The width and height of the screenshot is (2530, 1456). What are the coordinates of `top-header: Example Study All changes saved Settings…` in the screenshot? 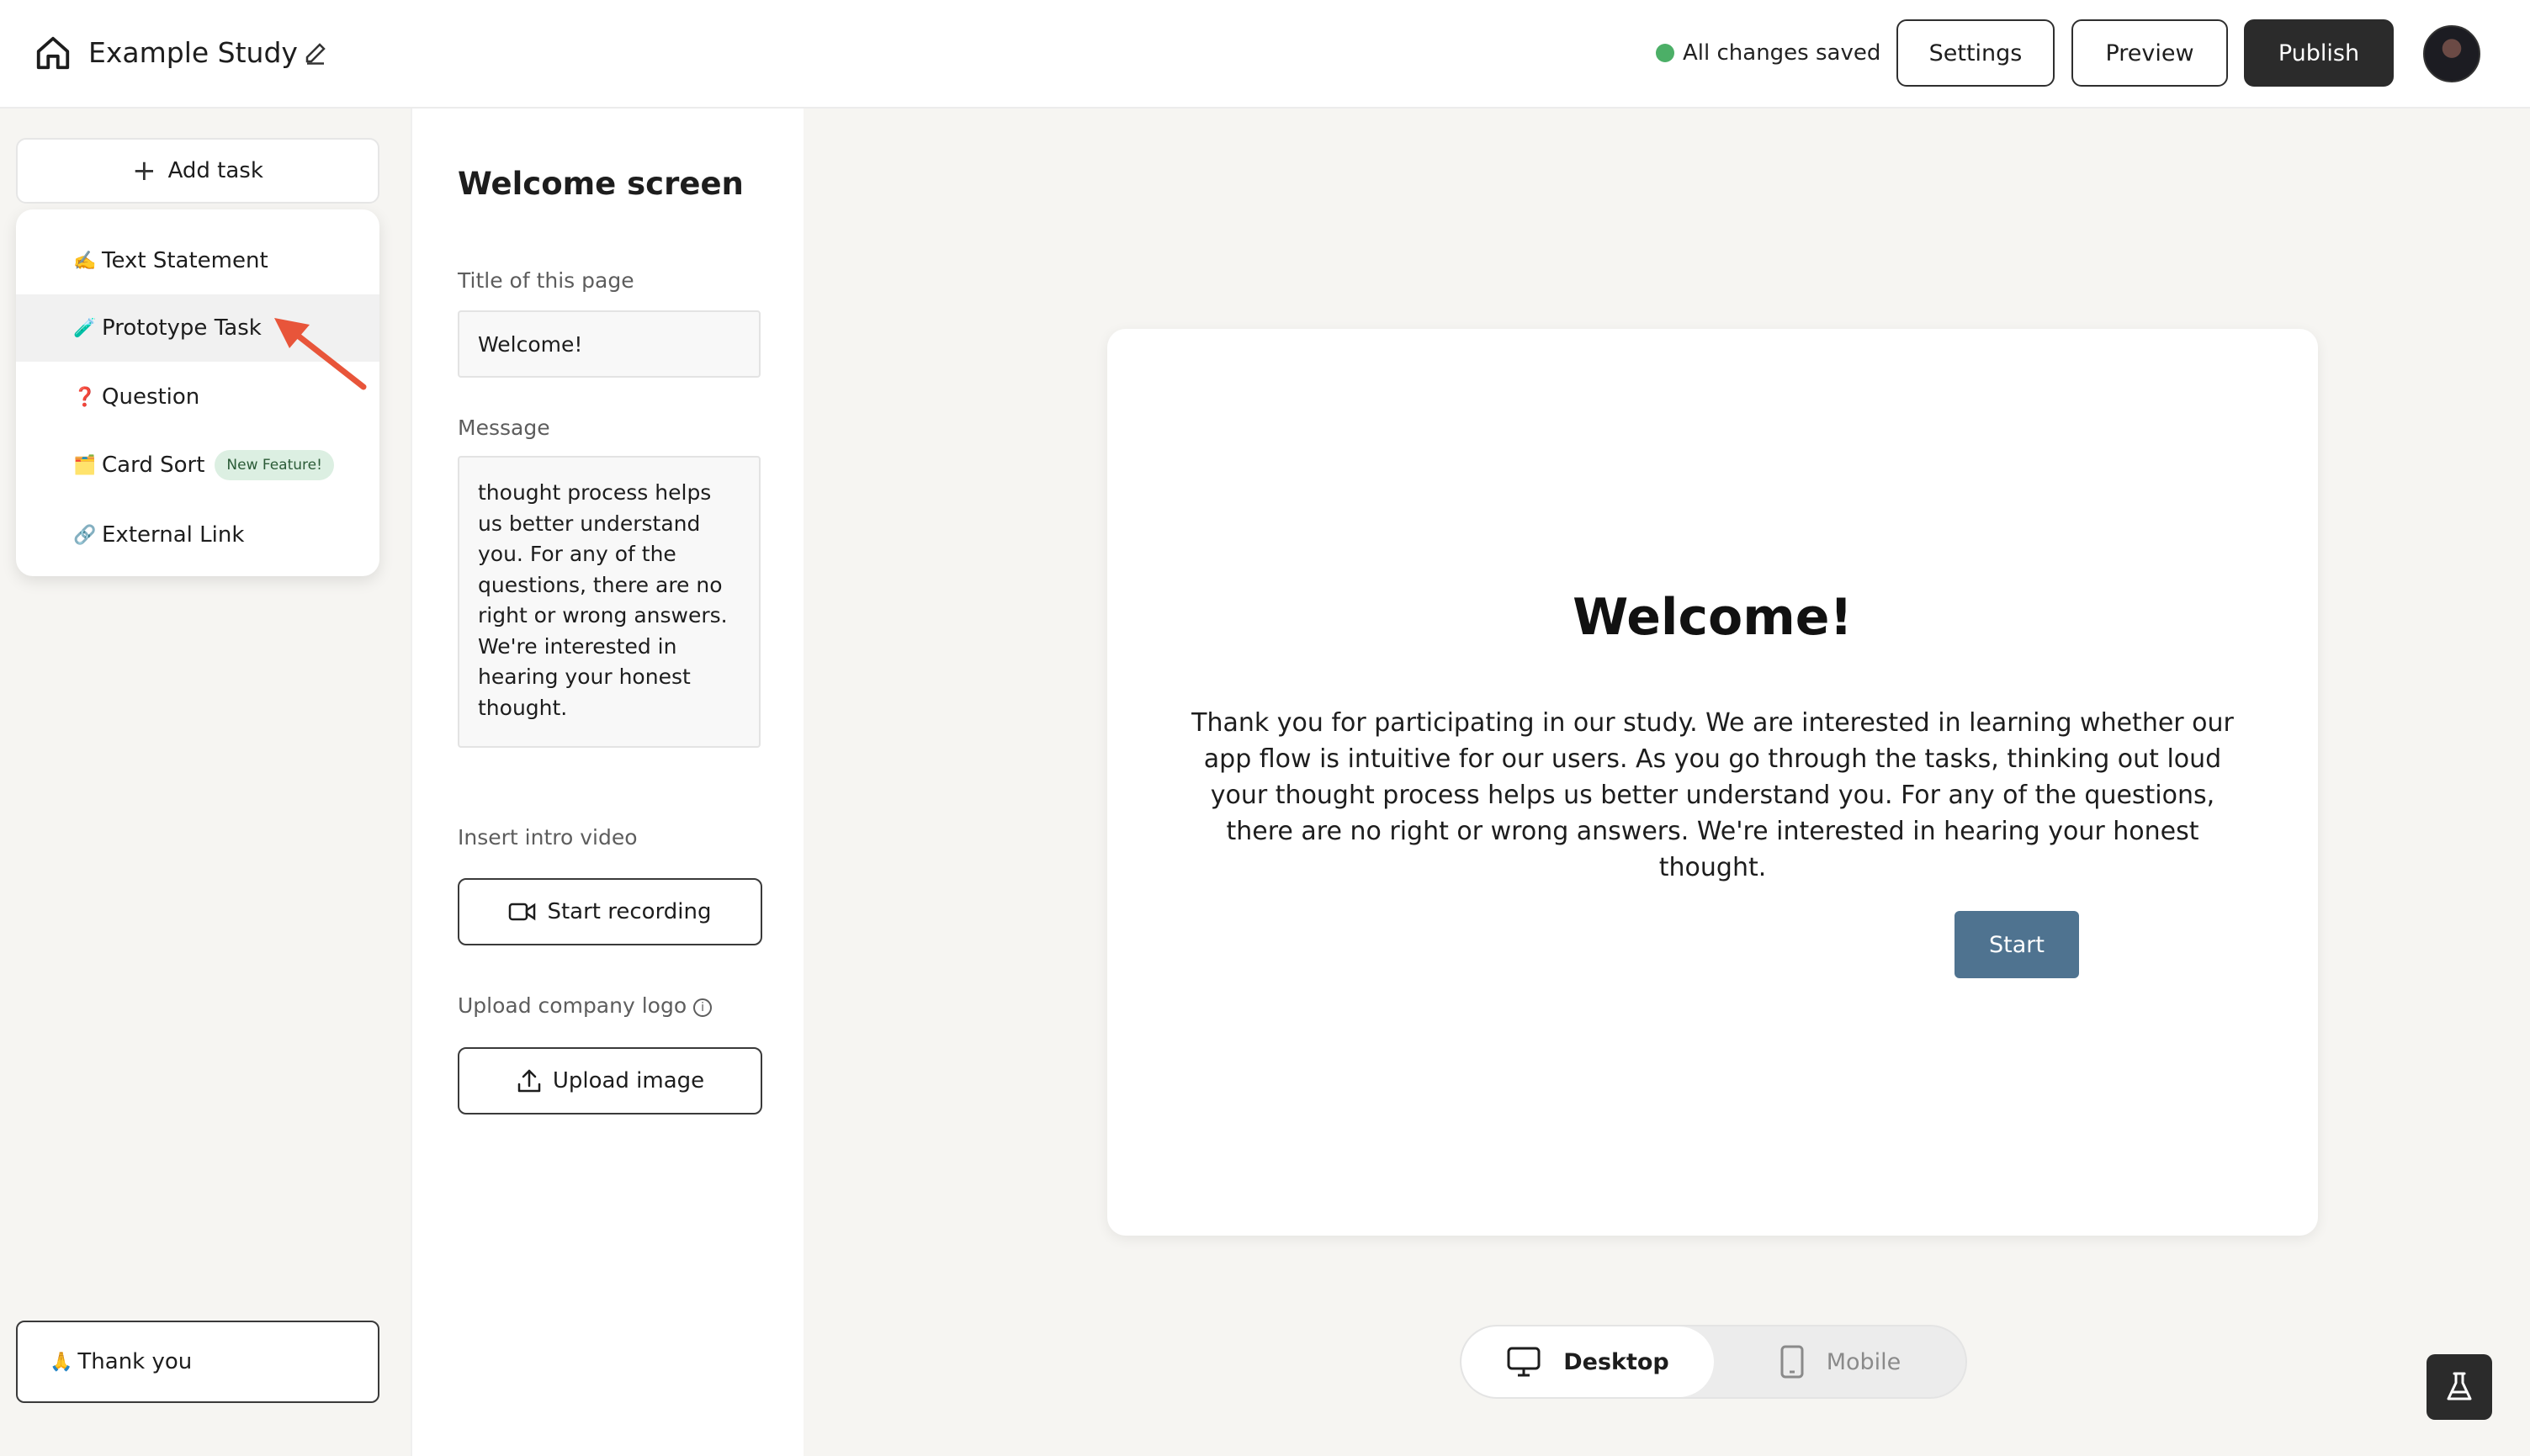 It's located at (1265, 54).